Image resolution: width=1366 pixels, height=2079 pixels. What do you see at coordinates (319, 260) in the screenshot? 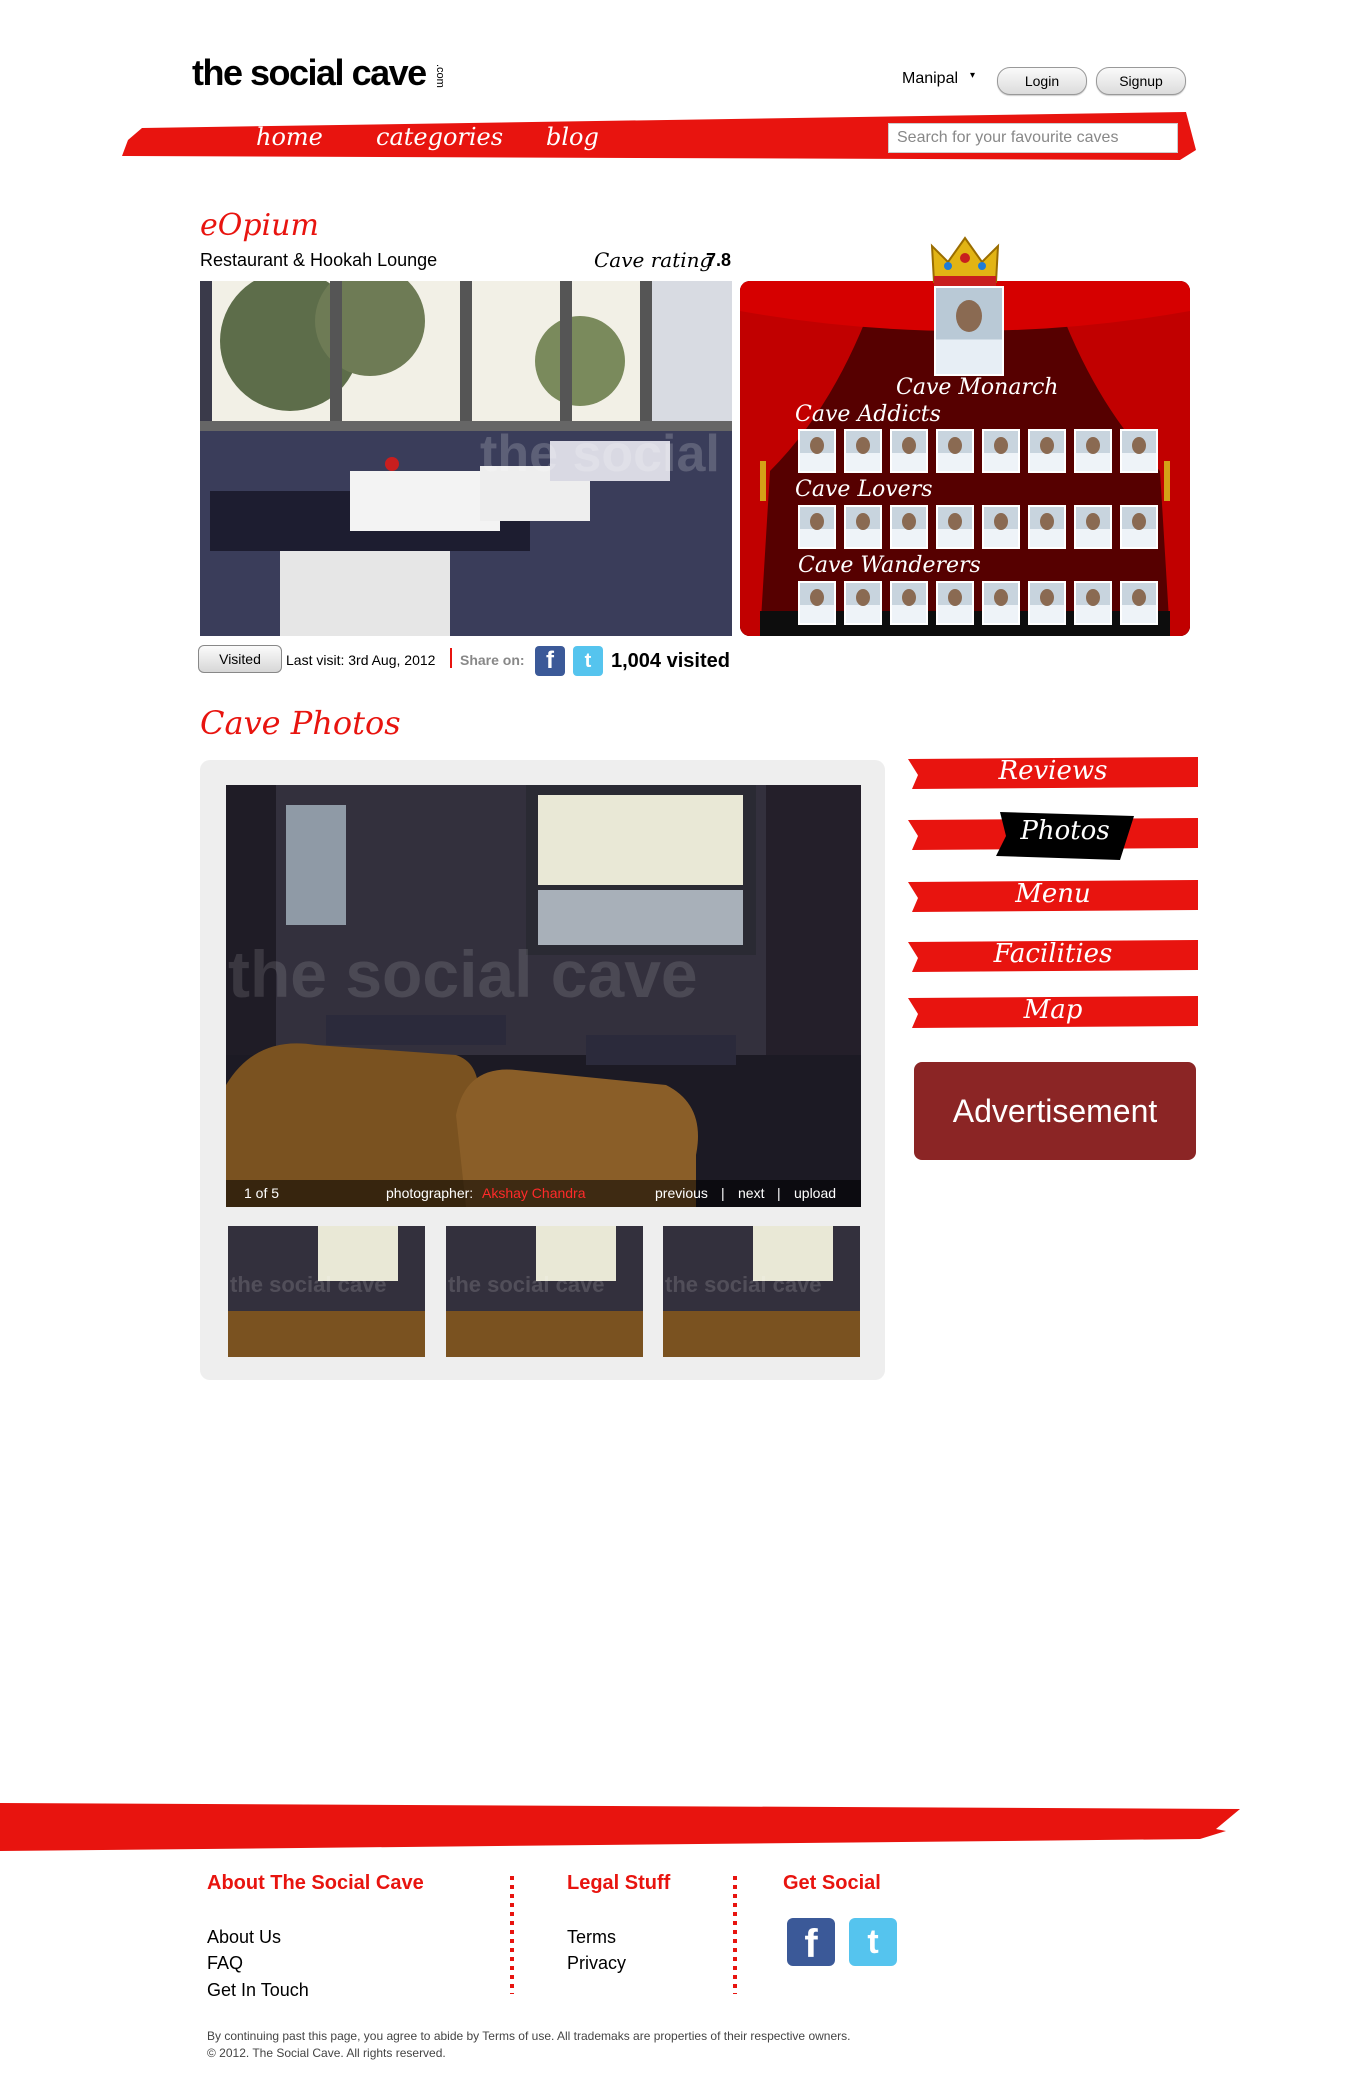
I see `cave-type: Restaurant & Hookah Lounge` at bounding box center [319, 260].